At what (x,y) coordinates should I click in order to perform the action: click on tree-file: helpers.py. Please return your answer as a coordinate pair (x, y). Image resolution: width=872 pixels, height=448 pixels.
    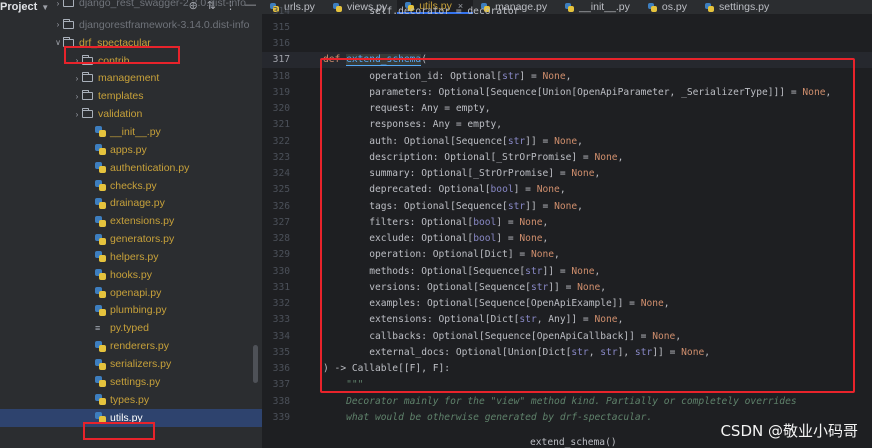
    Looking at the image, I should click on (131, 257).